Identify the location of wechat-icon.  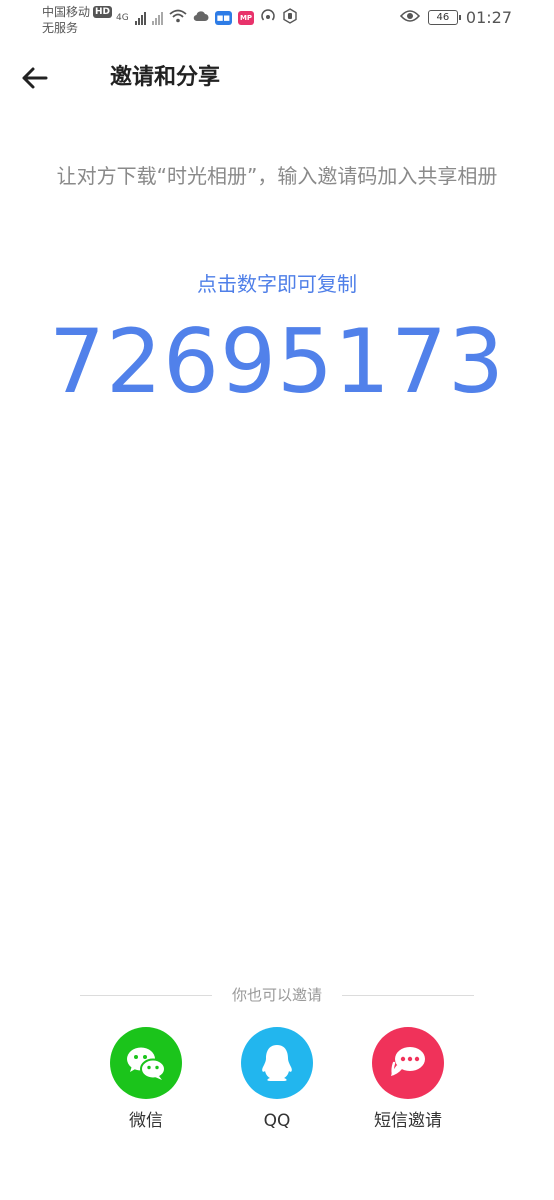
(146, 1063).